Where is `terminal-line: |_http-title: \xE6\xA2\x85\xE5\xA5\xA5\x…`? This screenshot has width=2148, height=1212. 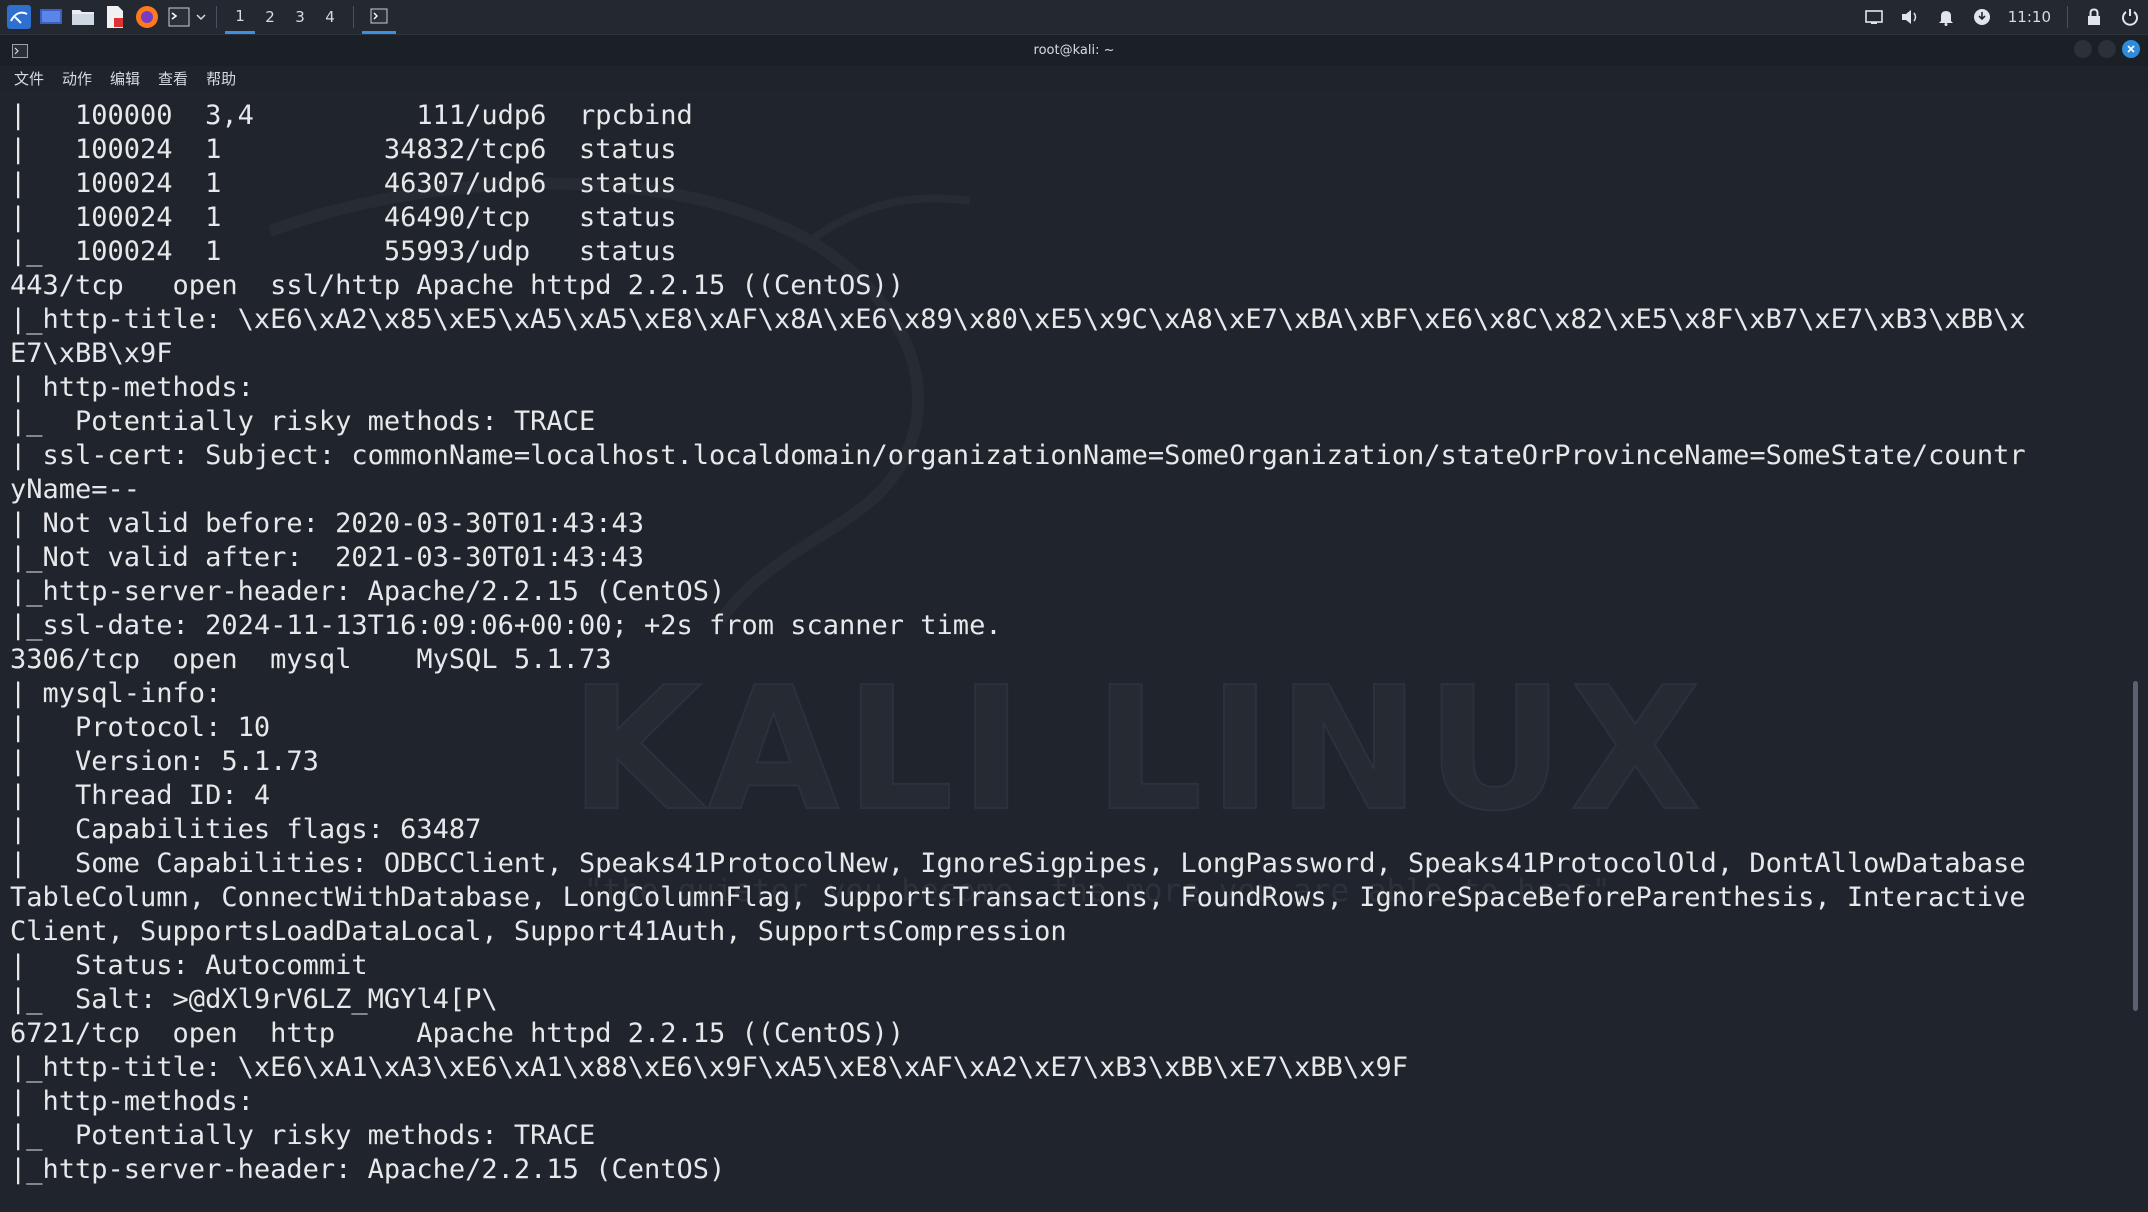
terminal-line: |_http-title: \xE6\xA2\x85\xE5\xA5\xA5\x… is located at coordinates (1018, 319).